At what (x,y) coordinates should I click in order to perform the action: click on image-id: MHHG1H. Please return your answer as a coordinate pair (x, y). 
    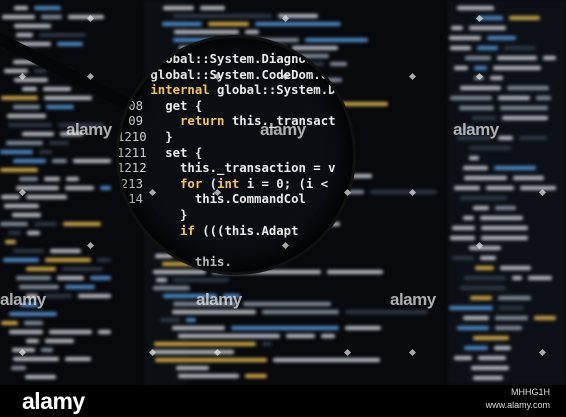
    Looking at the image, I should click on (530, 392).